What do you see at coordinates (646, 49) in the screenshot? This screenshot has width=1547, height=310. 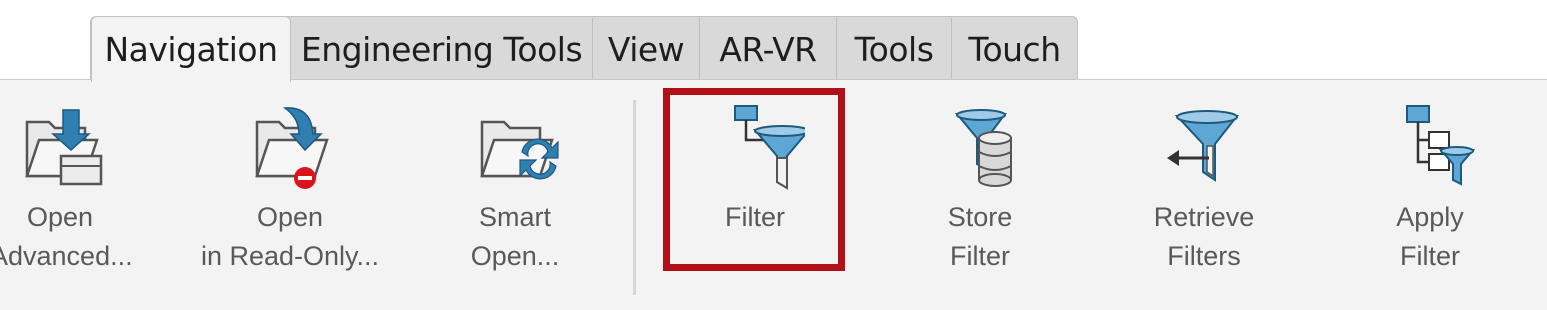 I see `tab-view: View` at bounding box center [646, 49].